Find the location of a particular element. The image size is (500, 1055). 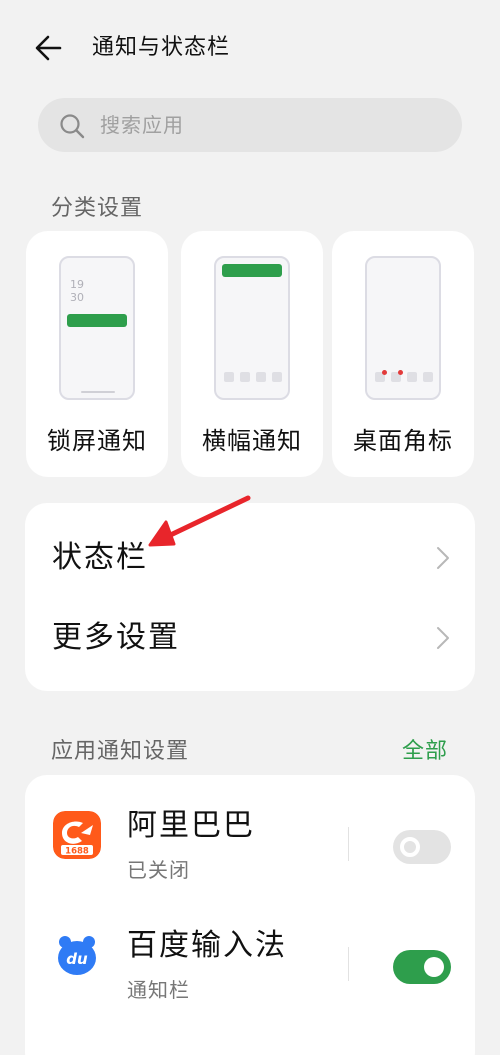

card-label: 横幅通知 is located at coordinates (252, 441).